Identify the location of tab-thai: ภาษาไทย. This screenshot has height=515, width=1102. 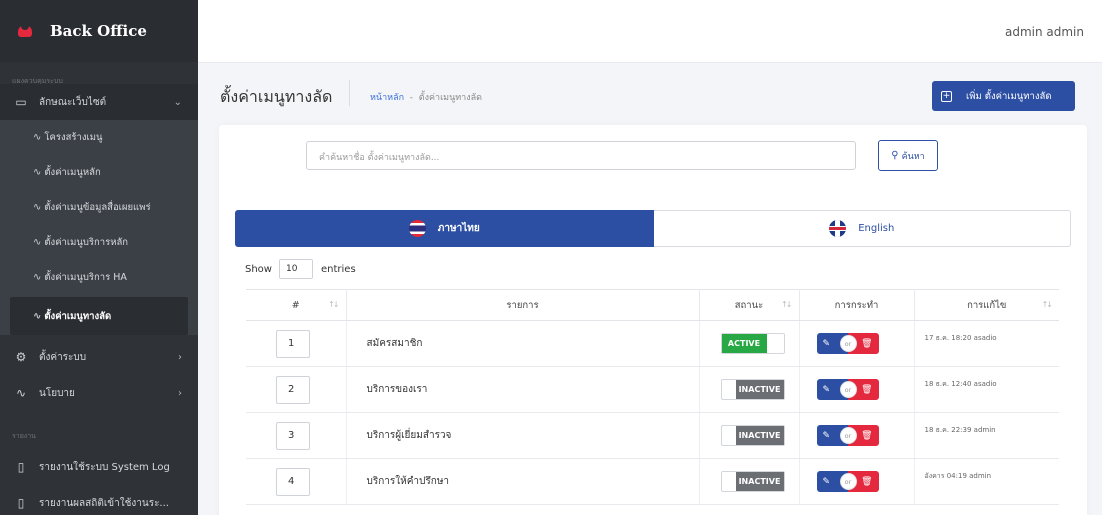
(444, 228).